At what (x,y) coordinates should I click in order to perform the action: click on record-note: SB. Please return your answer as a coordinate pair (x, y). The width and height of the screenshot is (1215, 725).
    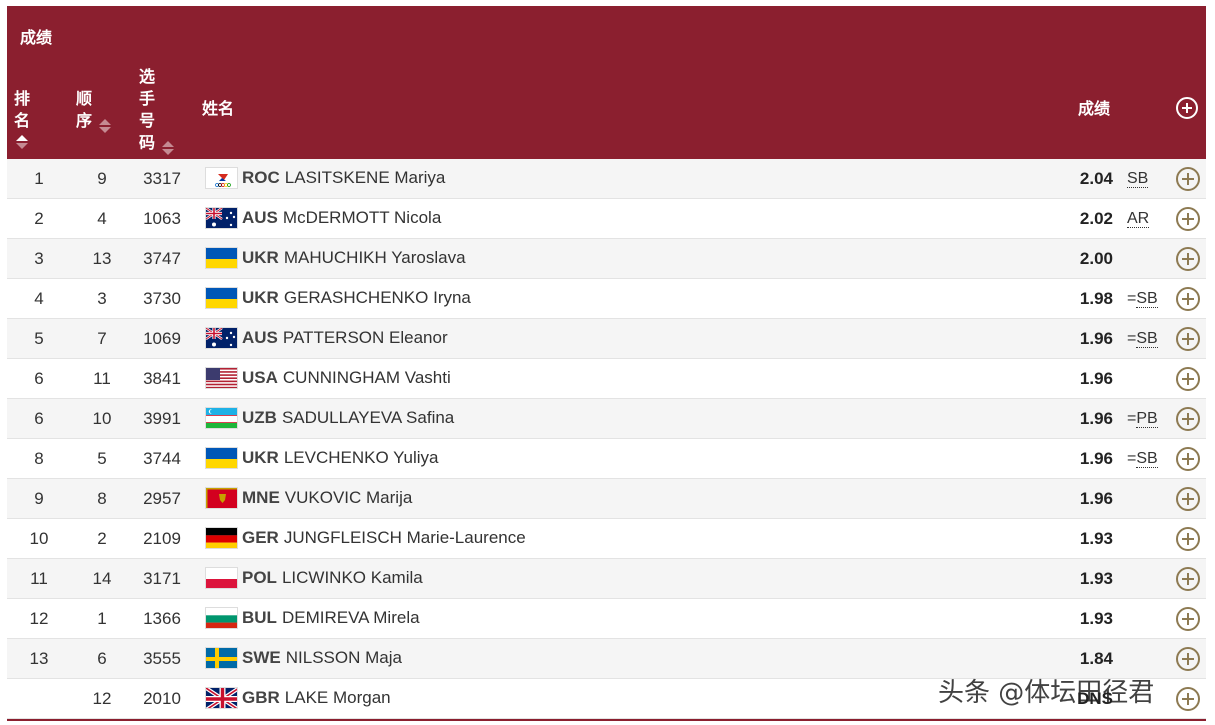
    Looking at the image, I should click on (1147, 179).